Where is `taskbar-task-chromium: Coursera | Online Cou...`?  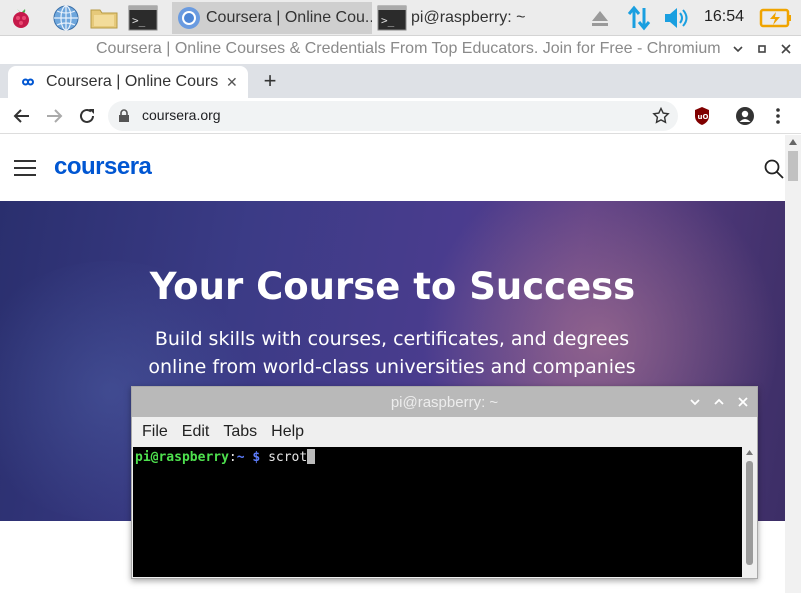
taskbar-task-chromium: Coursera | Online Cou... is located at coordinates (272, 18).